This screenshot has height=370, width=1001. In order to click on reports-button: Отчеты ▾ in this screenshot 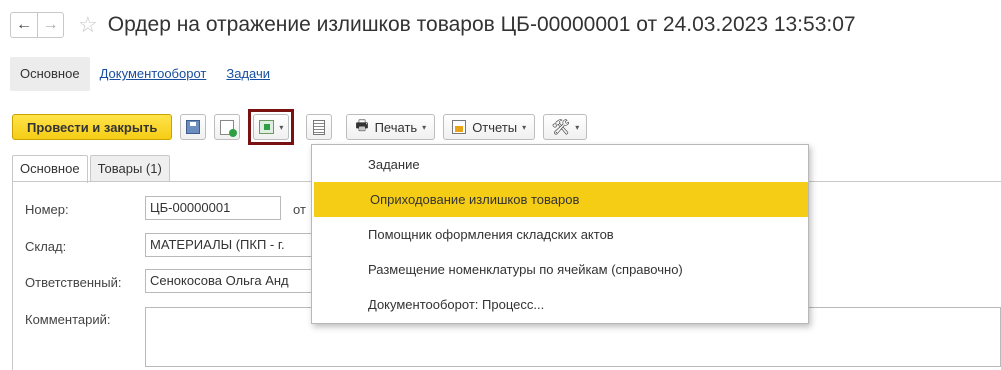, I will do `click(489, 127)`.